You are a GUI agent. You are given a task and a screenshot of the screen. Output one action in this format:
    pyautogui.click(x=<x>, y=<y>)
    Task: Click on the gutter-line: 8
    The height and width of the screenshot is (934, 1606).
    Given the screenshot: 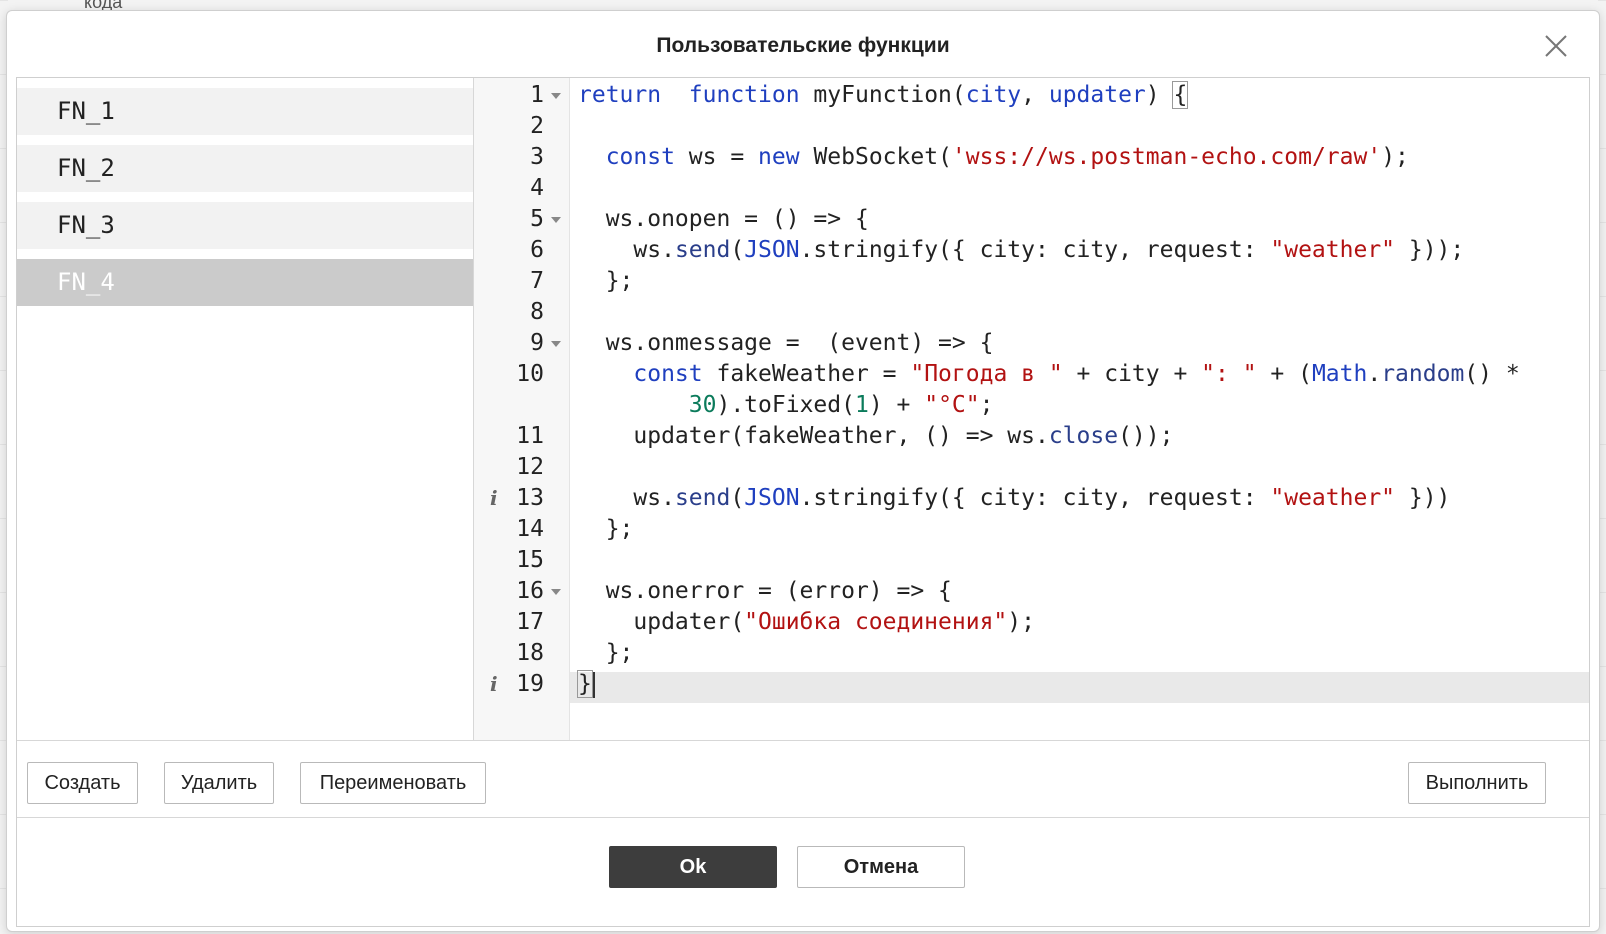 What is the action you would take?
    pyautogui.click(x=522, y=312)
    